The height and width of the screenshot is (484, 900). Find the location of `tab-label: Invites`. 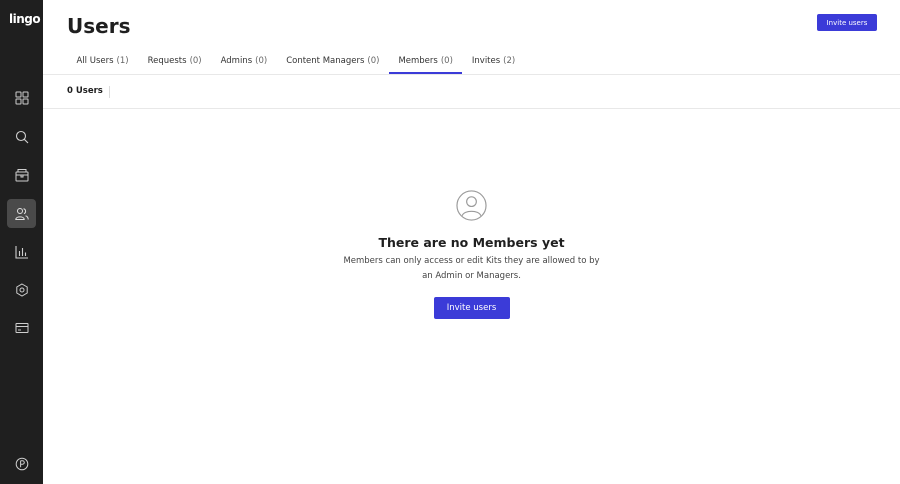

tab-label: Invites is located at coordinates (486, 61).